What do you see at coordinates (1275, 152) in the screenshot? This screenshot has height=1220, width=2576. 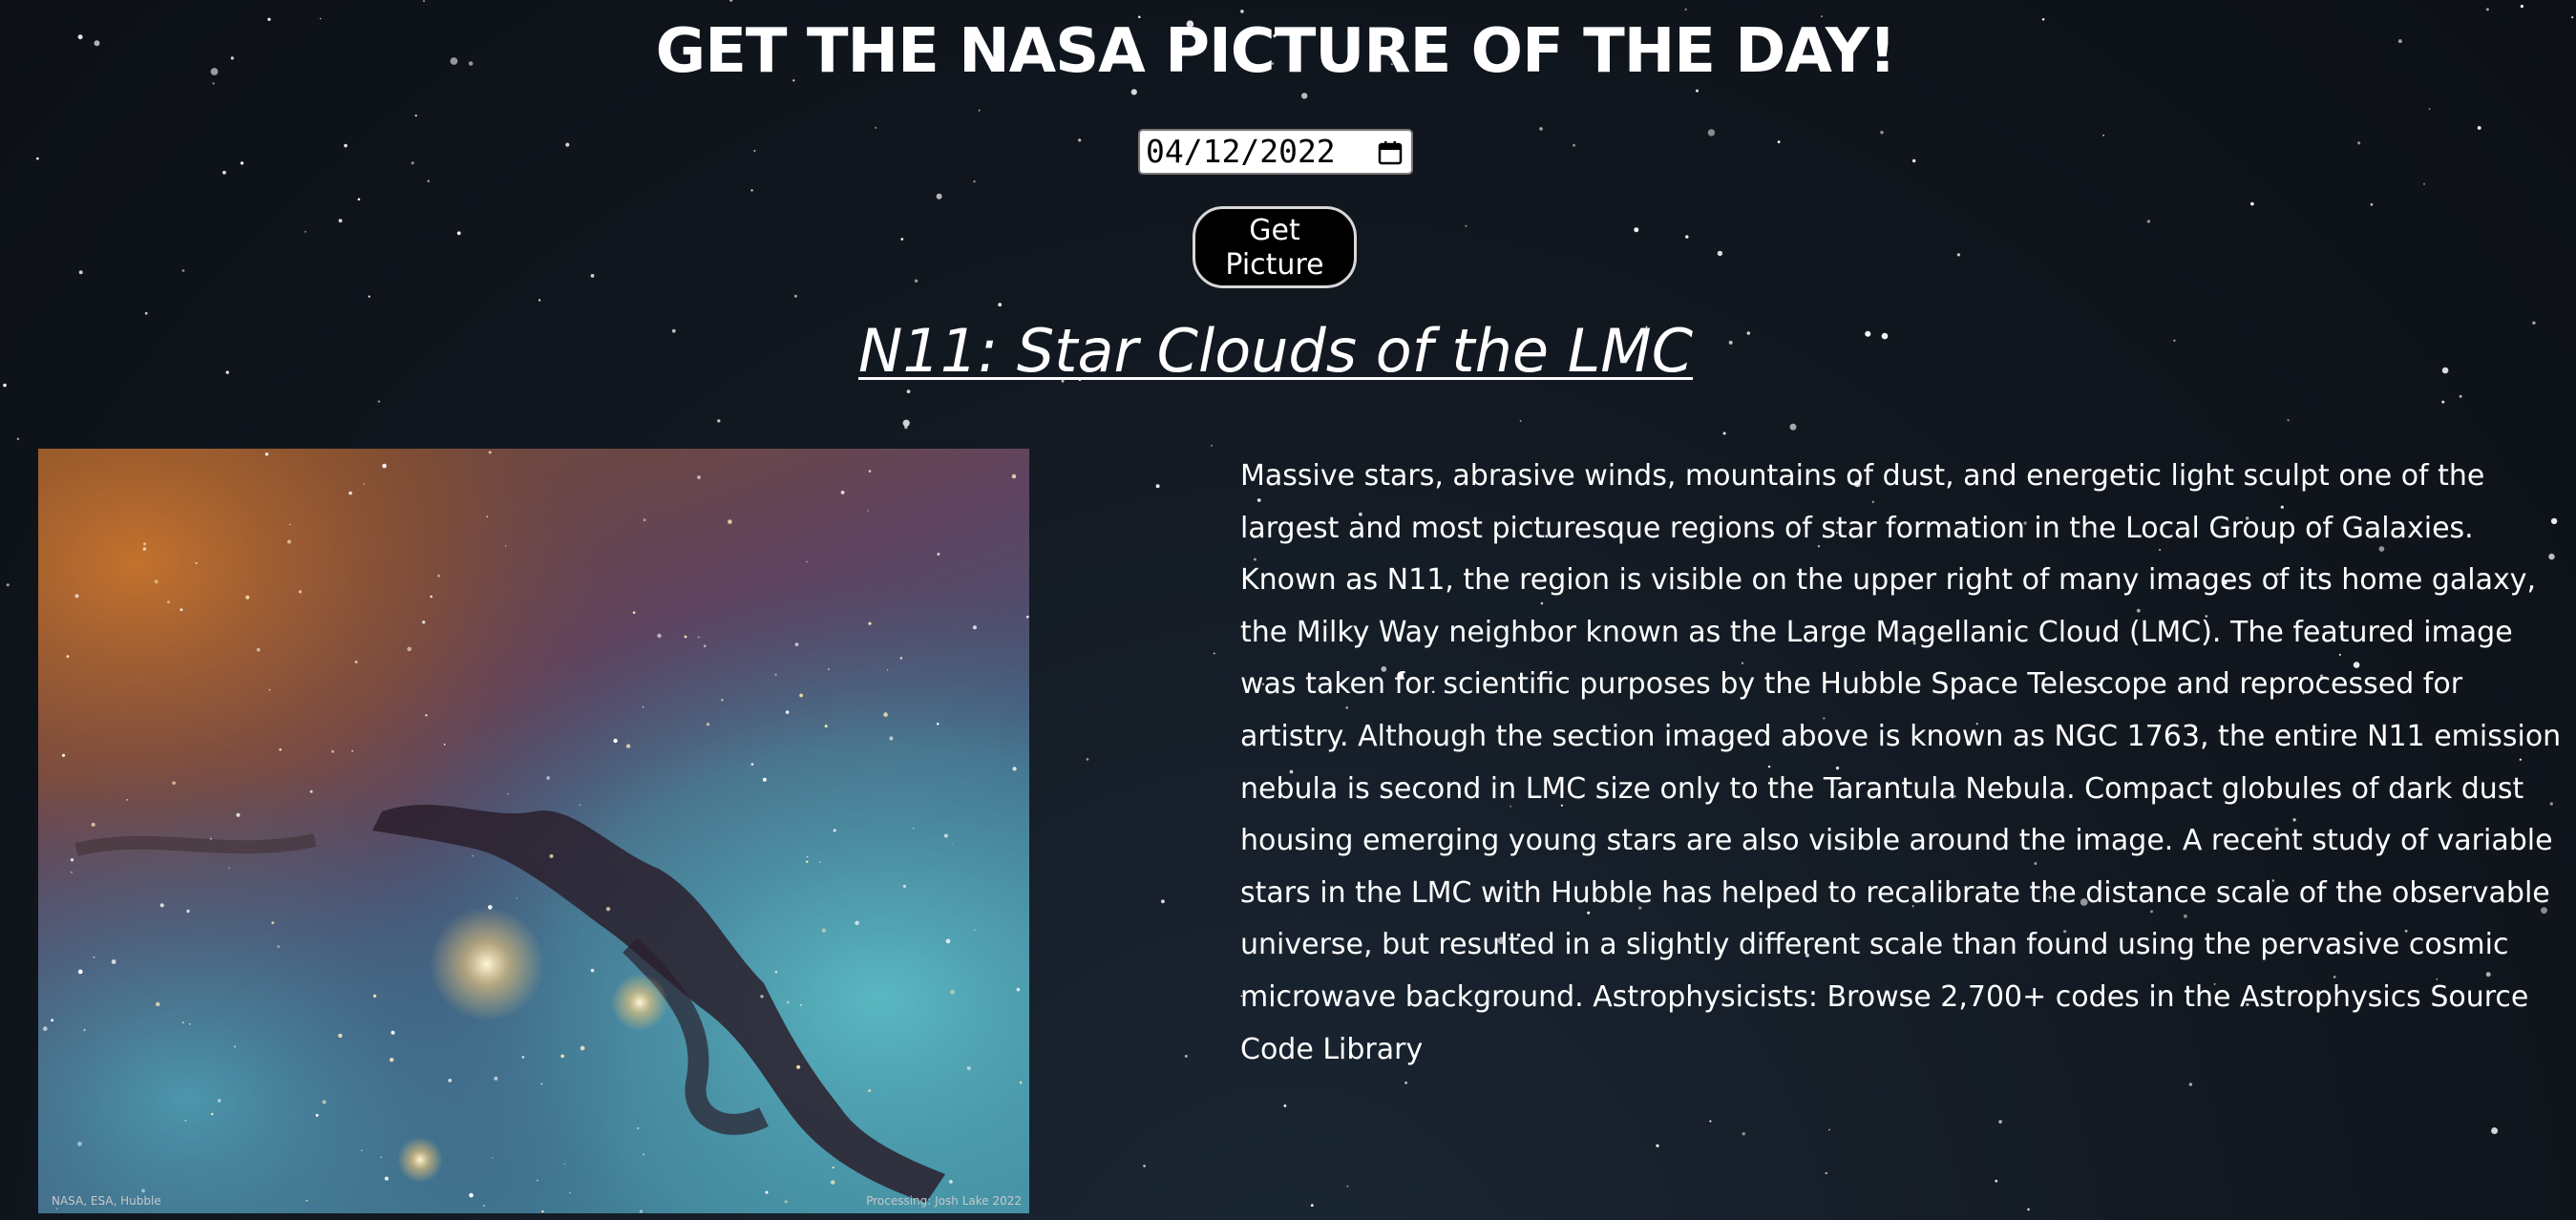 I see `date-input: 04/12/2022` at bounding box center [1275, 152].